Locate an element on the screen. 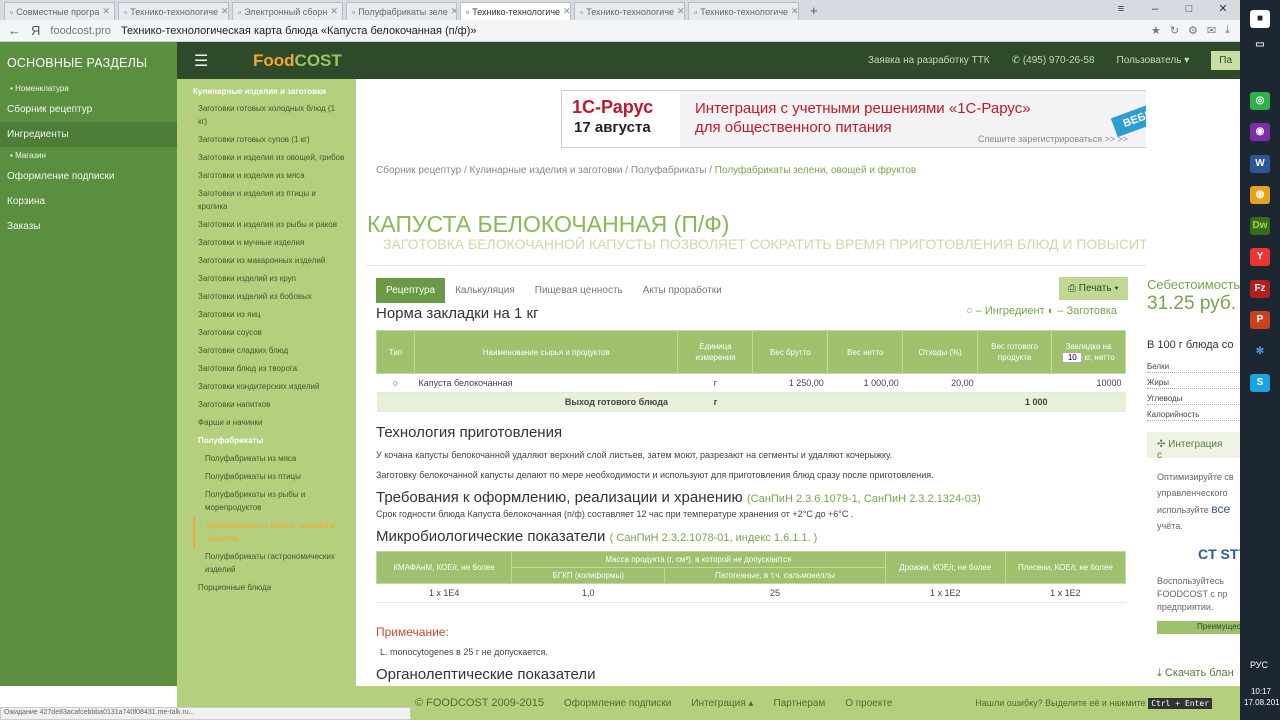 The image size is (1280, 720). catalog-item: Фарши и начинки is located at coordinates (269, 423).